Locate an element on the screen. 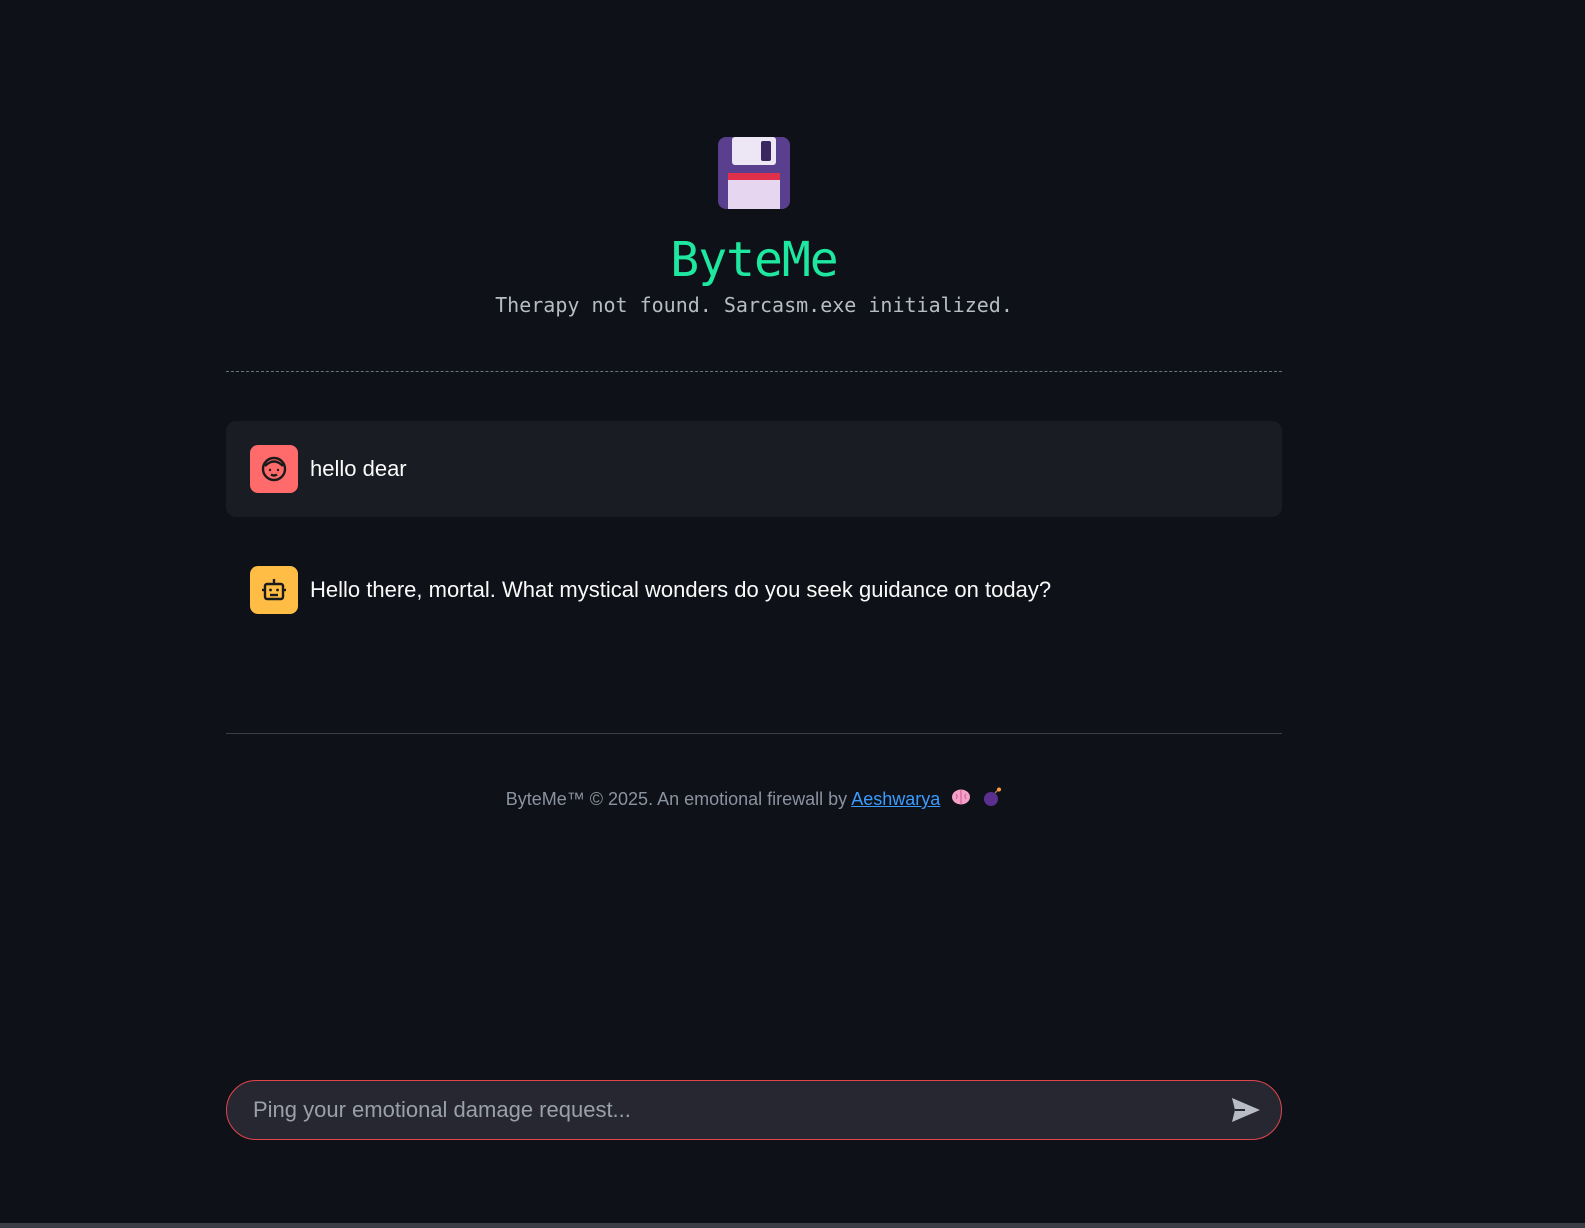 Image resolution: width=1585 pixels, height=1228 pixels. floppy-disk-icon is located at coordinates (754, 173).